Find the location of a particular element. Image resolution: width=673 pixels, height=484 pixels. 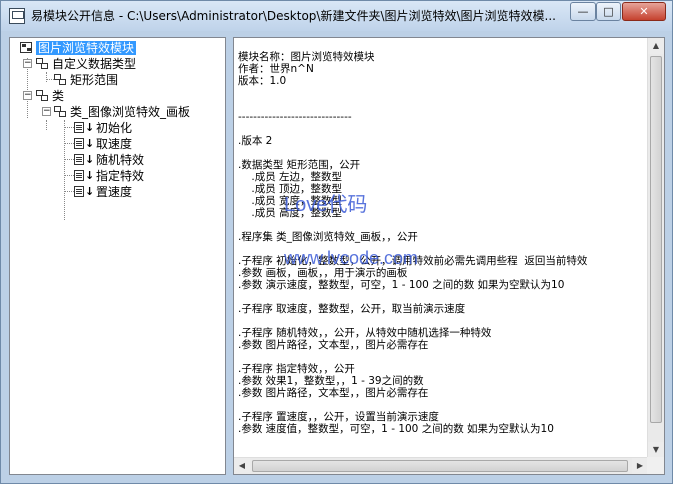

text-line: .版本 2 is located at coordinates (255, 141).